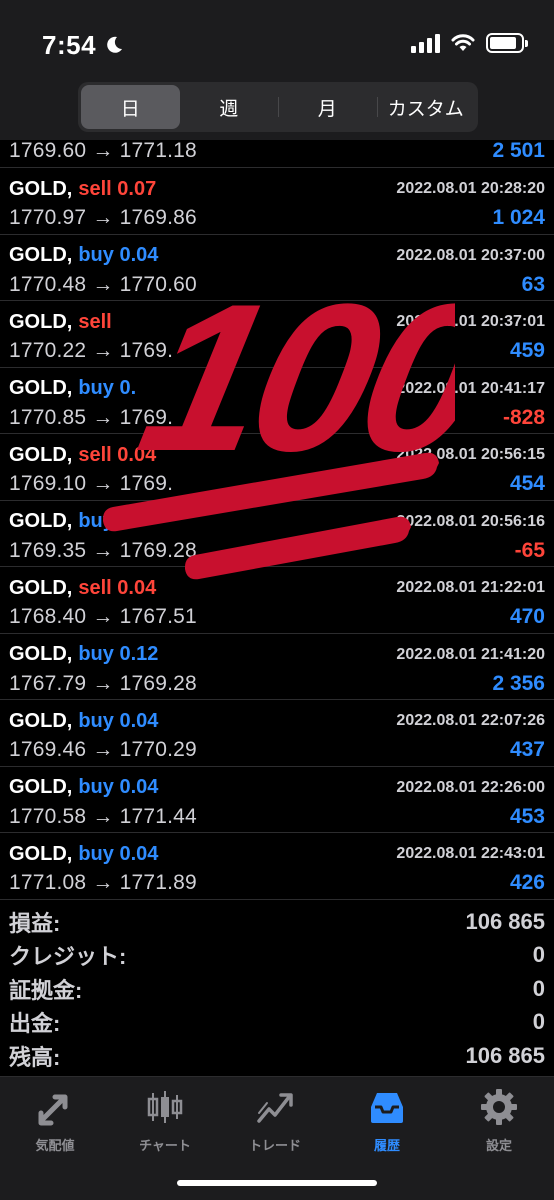 This screenshot has width=554, height=1200. I want to click on trade-datetime: 2022.08.01 22:07:26, so click(470, 720).